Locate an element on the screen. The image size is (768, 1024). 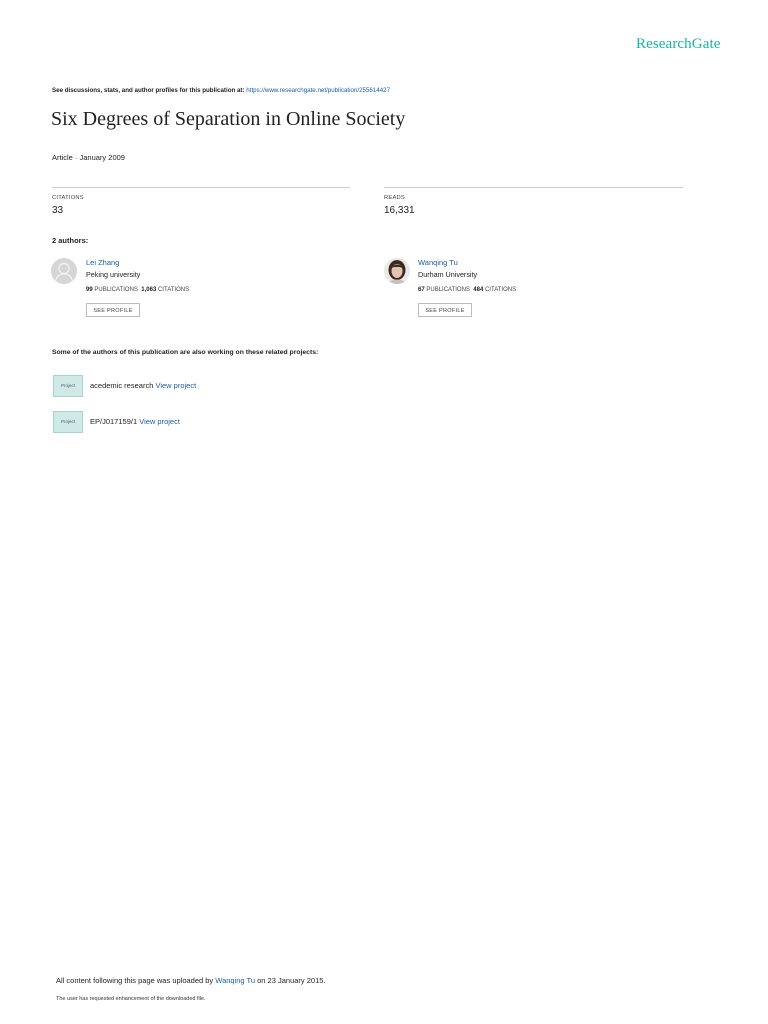
publications-count: 67 is located at coordinates (421, 290).